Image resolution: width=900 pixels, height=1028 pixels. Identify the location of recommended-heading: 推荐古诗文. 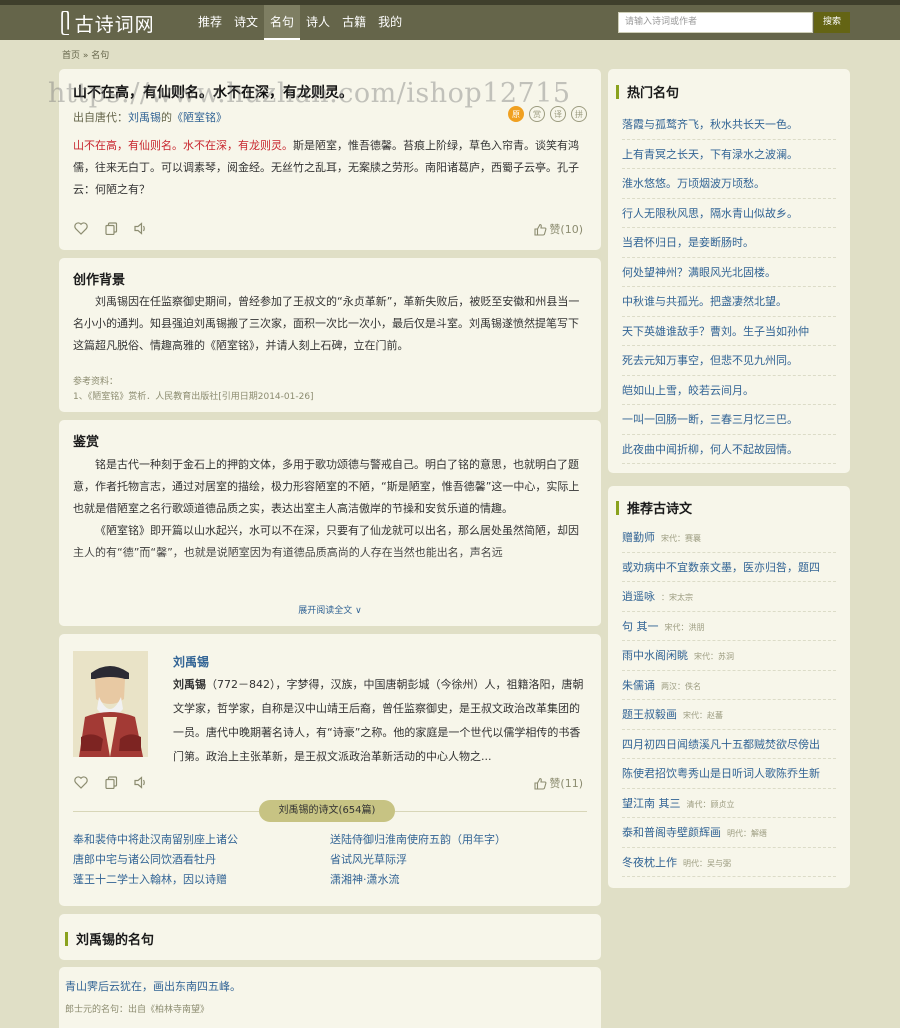
(654, 507).